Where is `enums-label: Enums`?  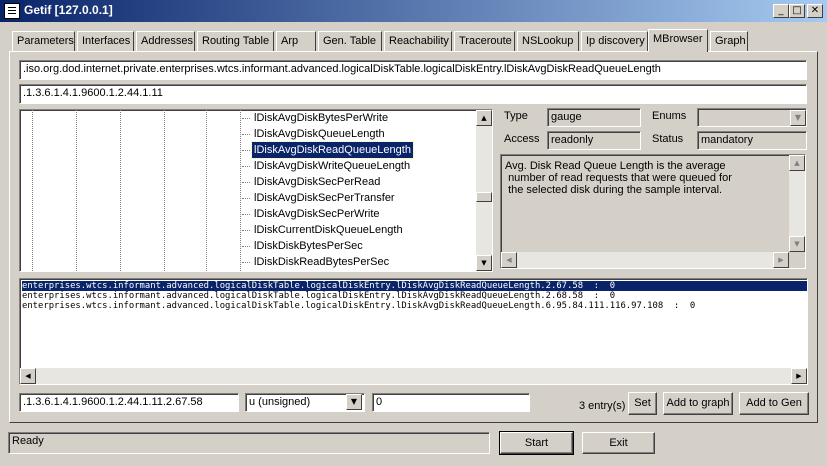
enums-label: Enums is located at coordinates (669, 116).